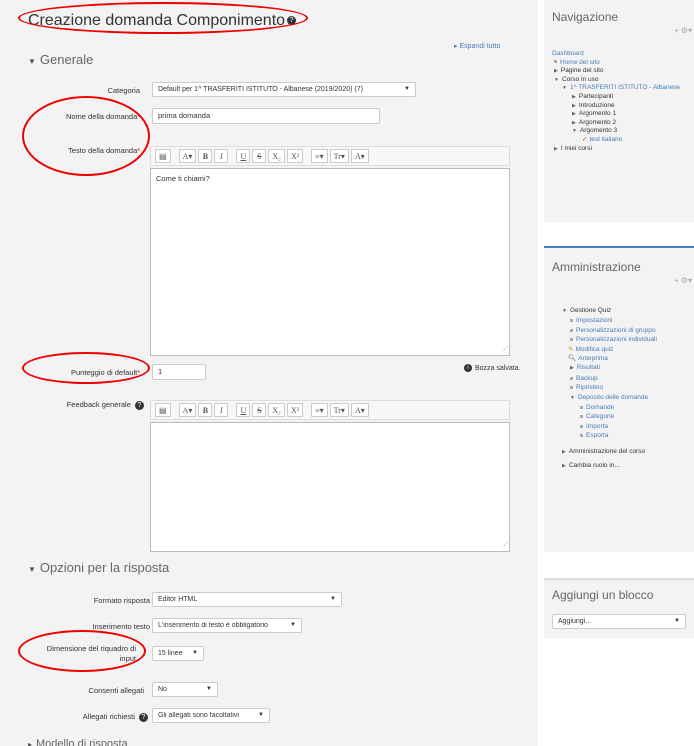  What do you see at coordinates (580, 79) in the screenshot?
I see `nav-course: Corso in uso` at bounding box center [580, 79].